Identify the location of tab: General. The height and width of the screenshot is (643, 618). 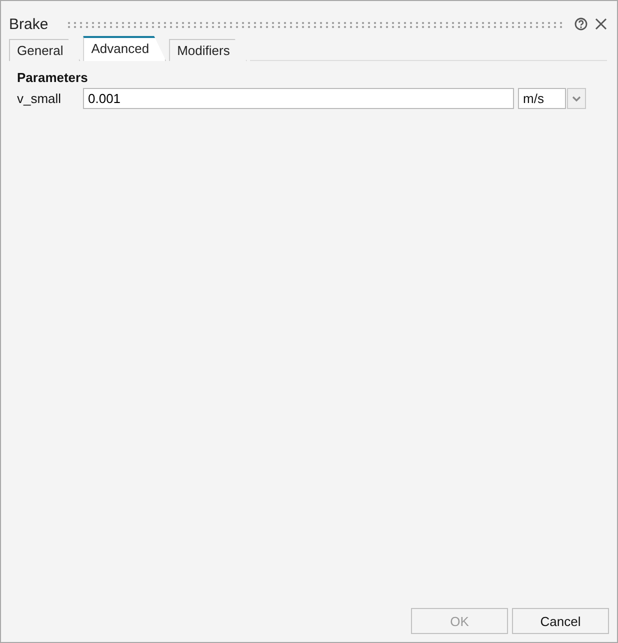
(44, 50).